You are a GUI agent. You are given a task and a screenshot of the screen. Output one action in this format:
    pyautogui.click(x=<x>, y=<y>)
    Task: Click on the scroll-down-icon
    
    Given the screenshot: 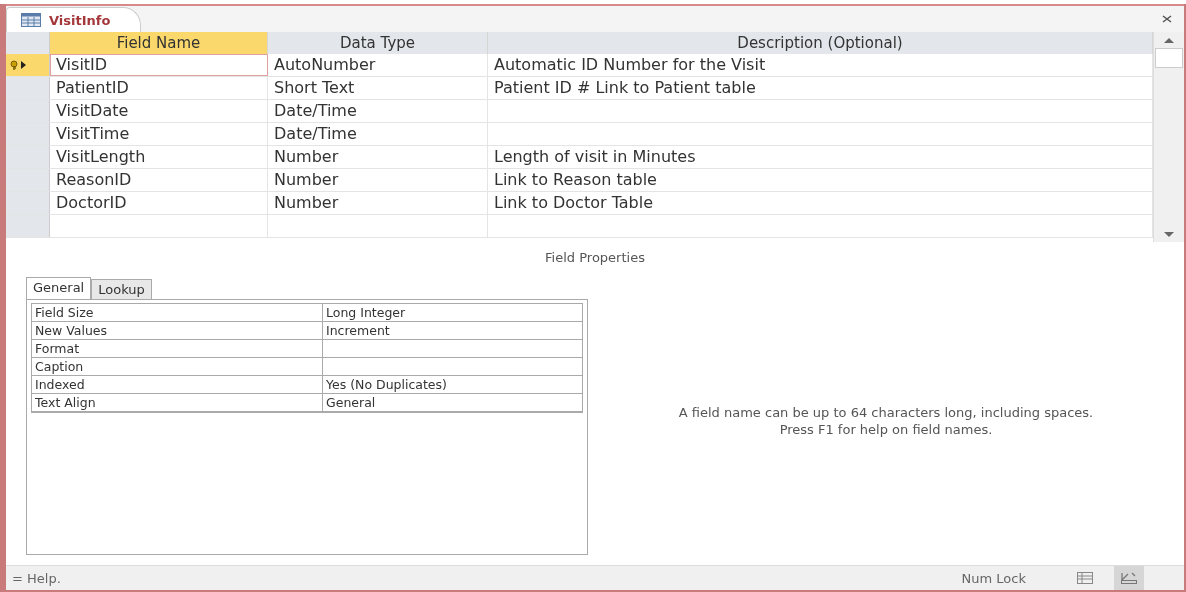 What is the action you would take?
    pyautogui.click(x=1169, y=234)
    